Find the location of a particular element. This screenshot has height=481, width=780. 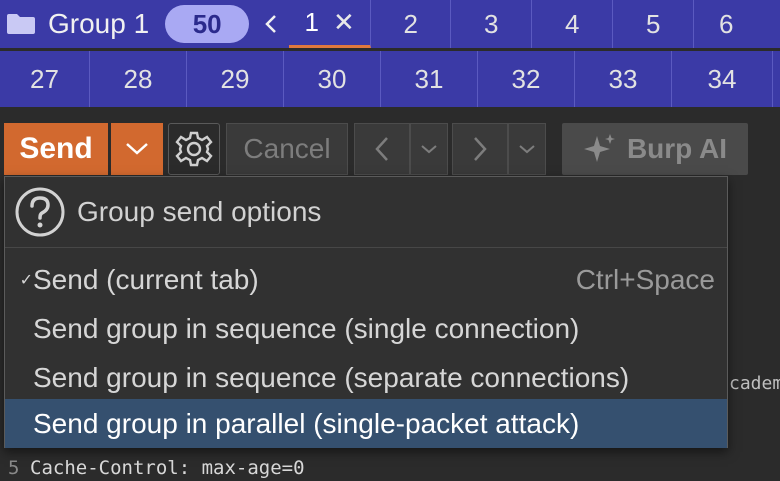

tab-31: 31 is located at coordinates (429, 79).